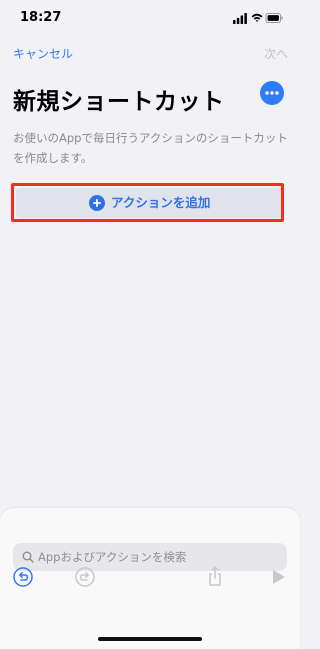 Image resolution: width=320 pixels, height=649 pixels. Describe the element at coordinates (276, 53) in the screenshot. I see `next-button: 次へ` at that location.